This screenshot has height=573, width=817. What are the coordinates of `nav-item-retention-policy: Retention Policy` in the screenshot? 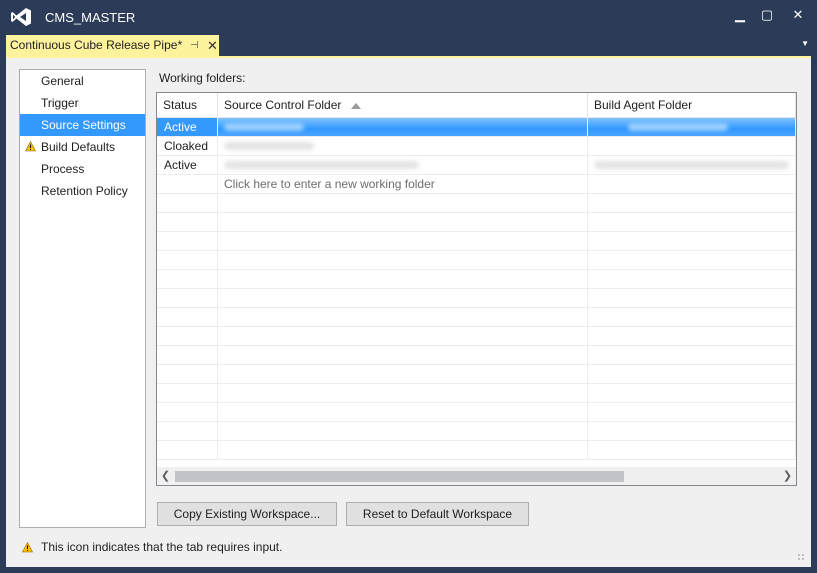 It's located at (82, 191).